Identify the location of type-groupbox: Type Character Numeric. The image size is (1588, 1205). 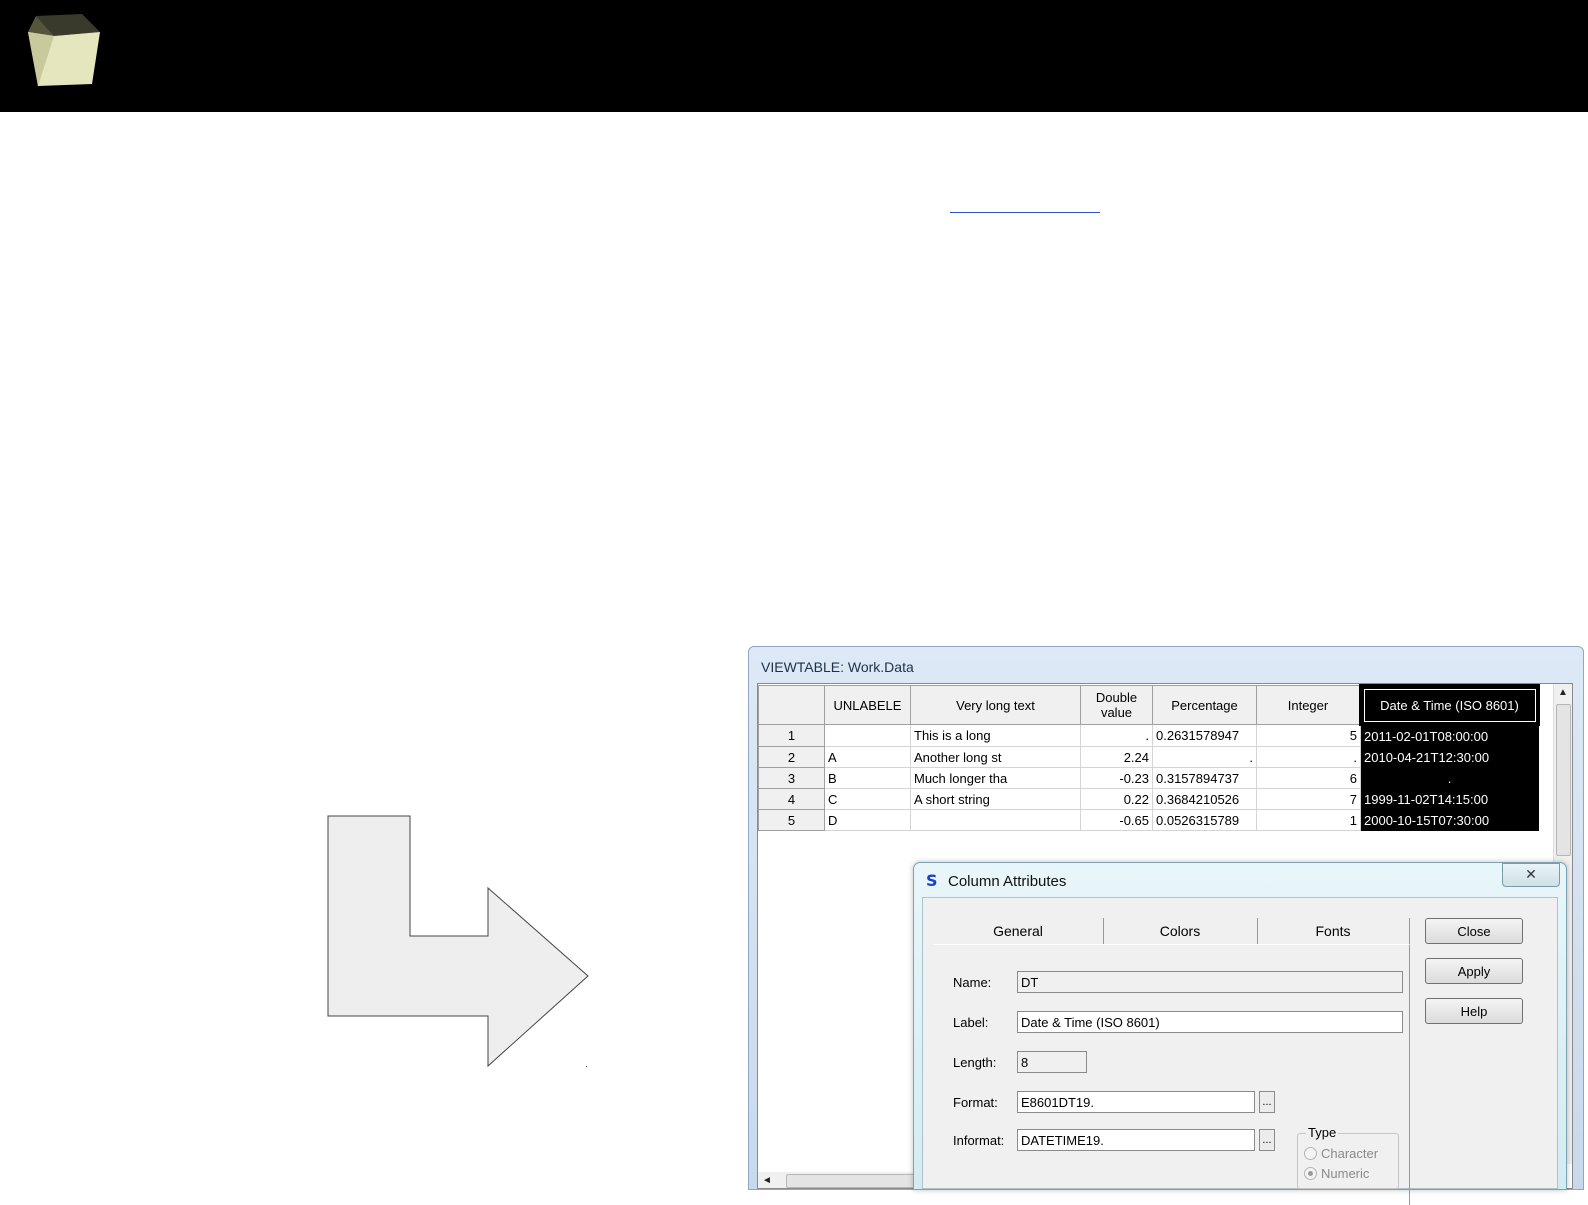
(1348, 1157).